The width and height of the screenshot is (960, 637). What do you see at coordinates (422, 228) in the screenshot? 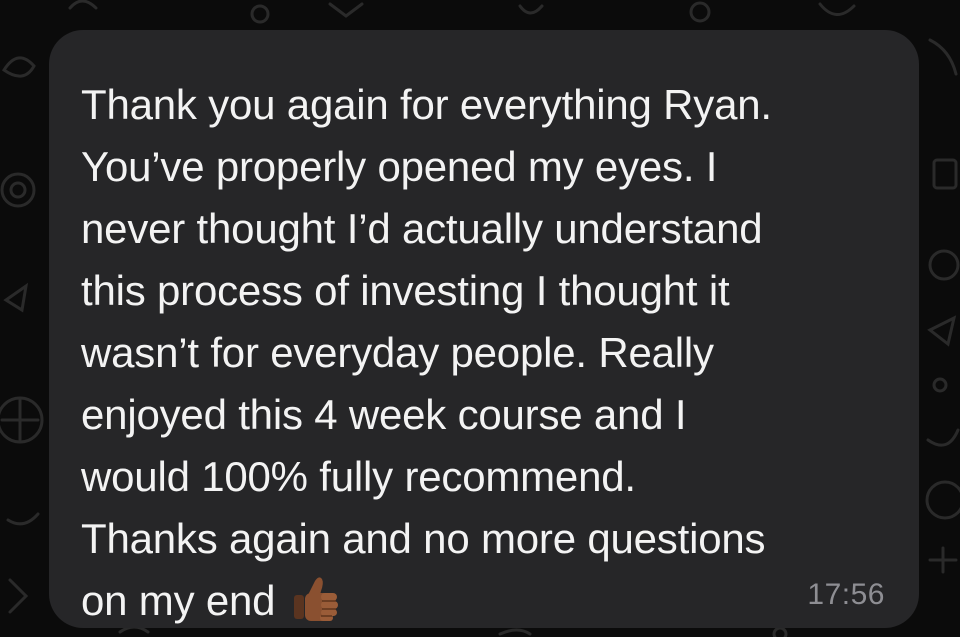
I see `message-line: never thought I’d actually understand` at bounding box center [422, 228].